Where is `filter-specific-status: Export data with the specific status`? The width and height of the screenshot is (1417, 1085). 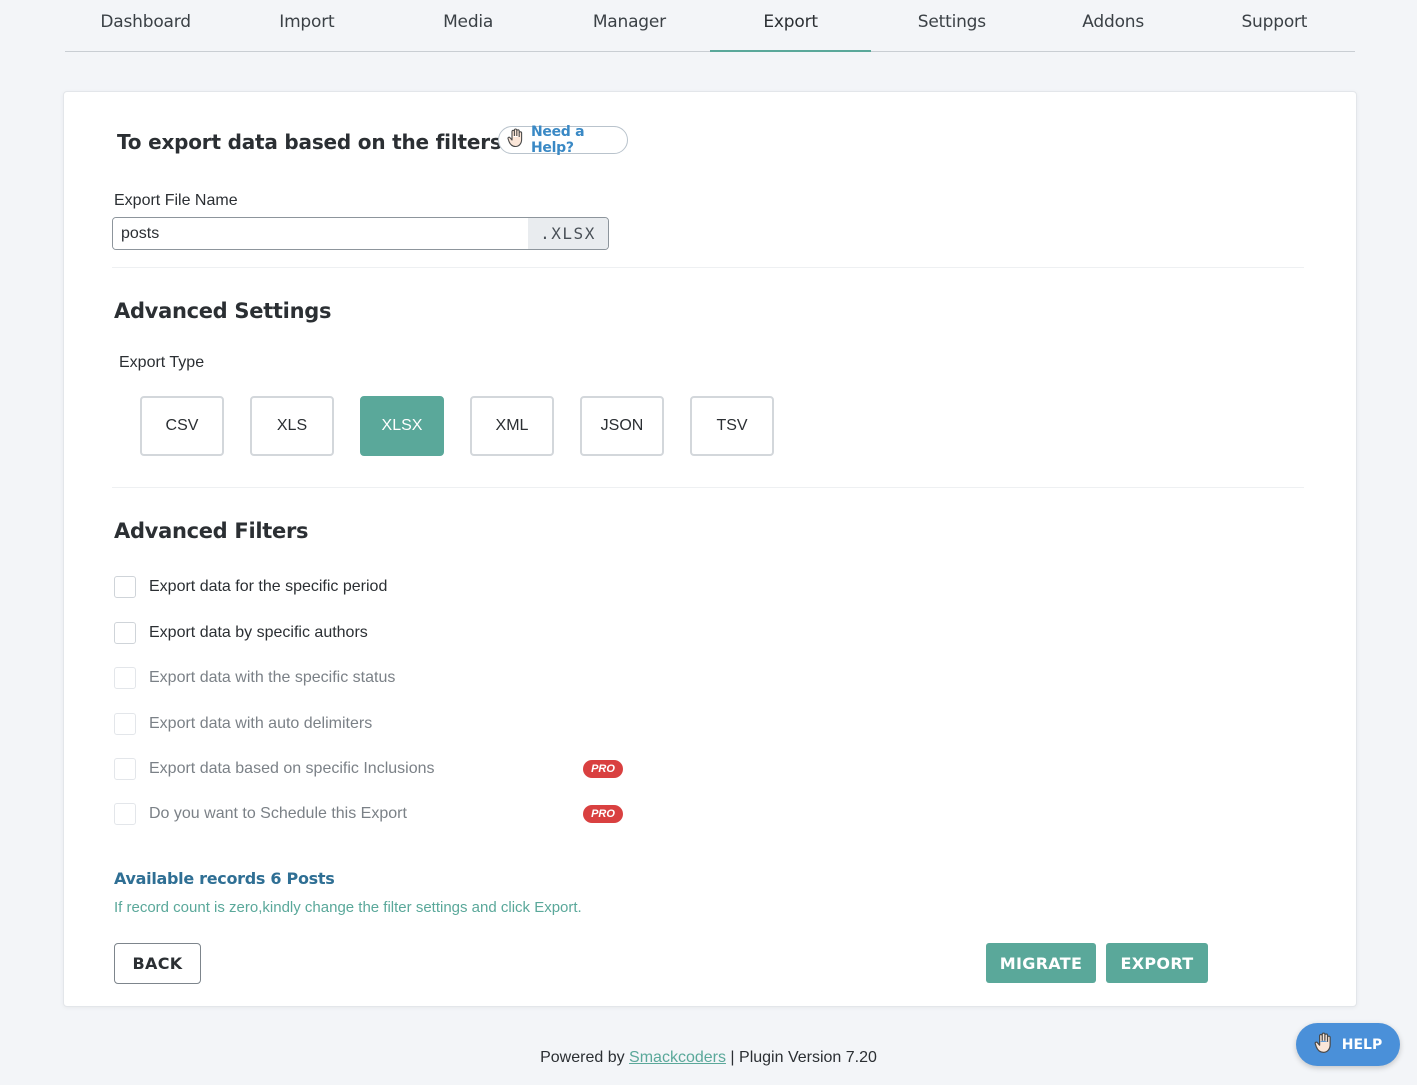 filter-specific-status: Export data with the specific status is located at coordinates (374, 678).